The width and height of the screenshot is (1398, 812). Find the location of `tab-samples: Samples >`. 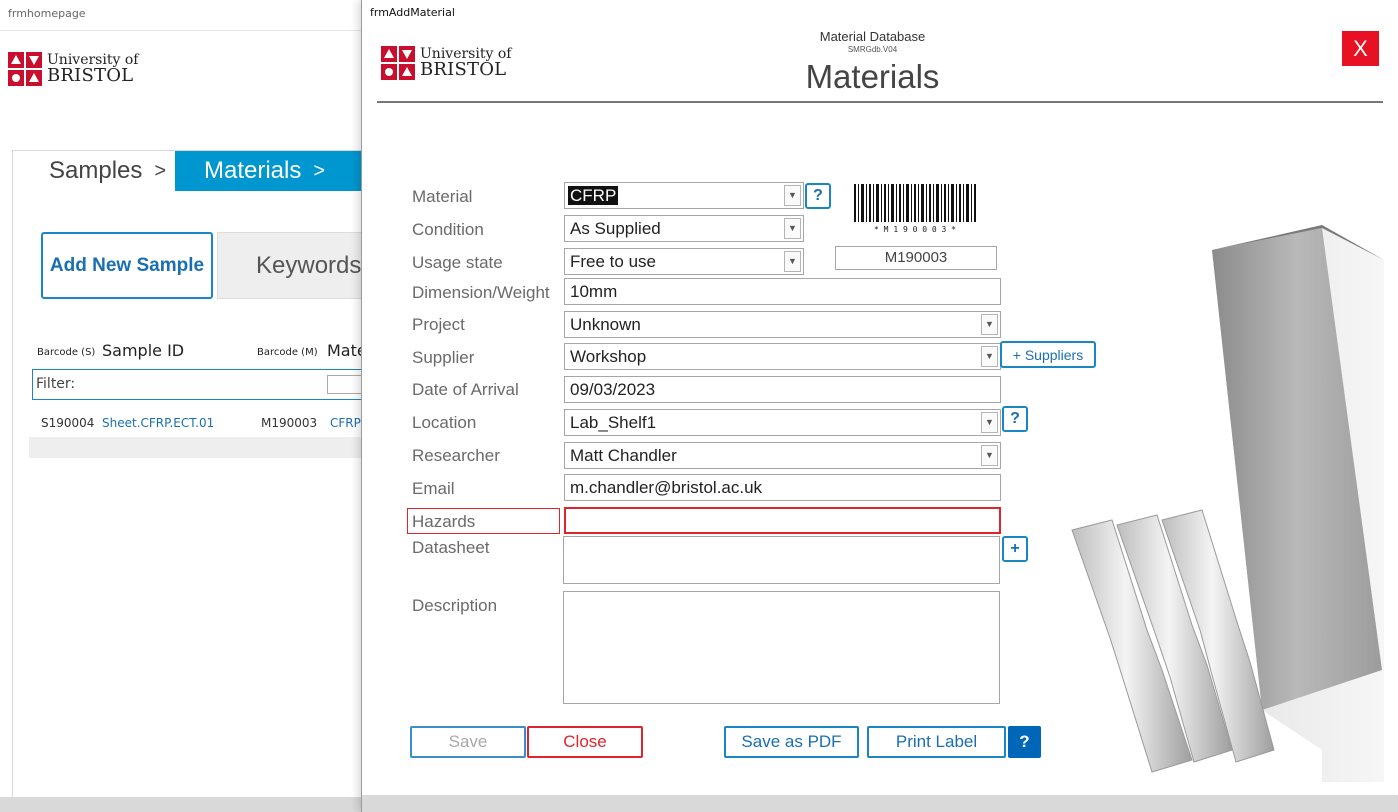

tab-samples: Samples > is located at coordinates (94, 171).